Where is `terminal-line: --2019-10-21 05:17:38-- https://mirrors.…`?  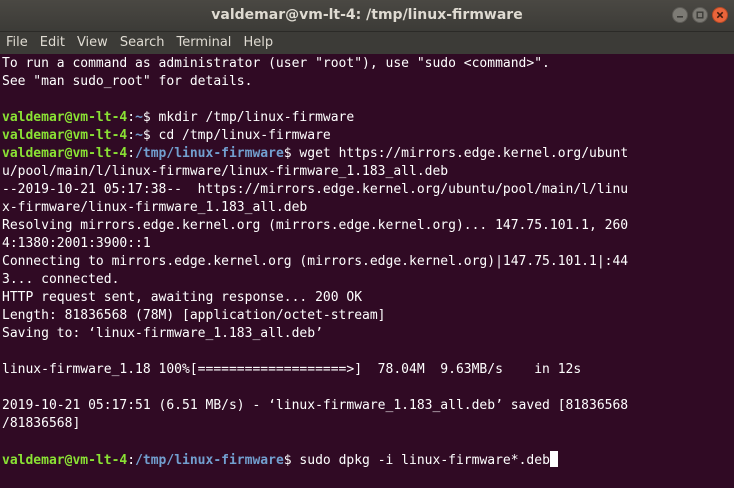
terminal-line: --2019-10-21 05:17:38-- https://mirrors.… is located at coordinates (315, 189).